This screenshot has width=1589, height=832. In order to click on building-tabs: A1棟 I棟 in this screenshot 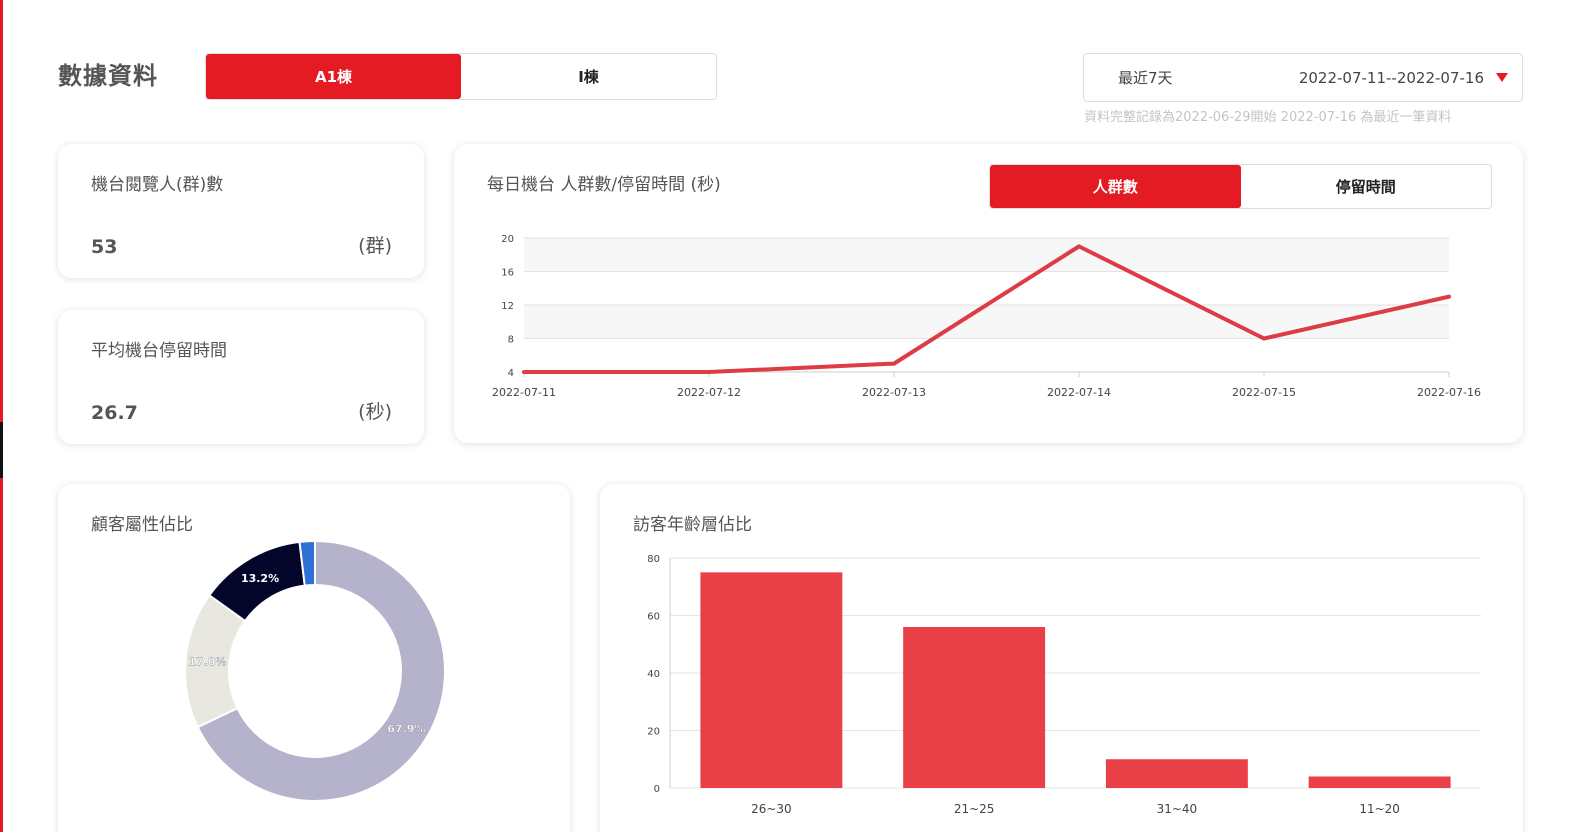, I will do `click(461, 76)`.